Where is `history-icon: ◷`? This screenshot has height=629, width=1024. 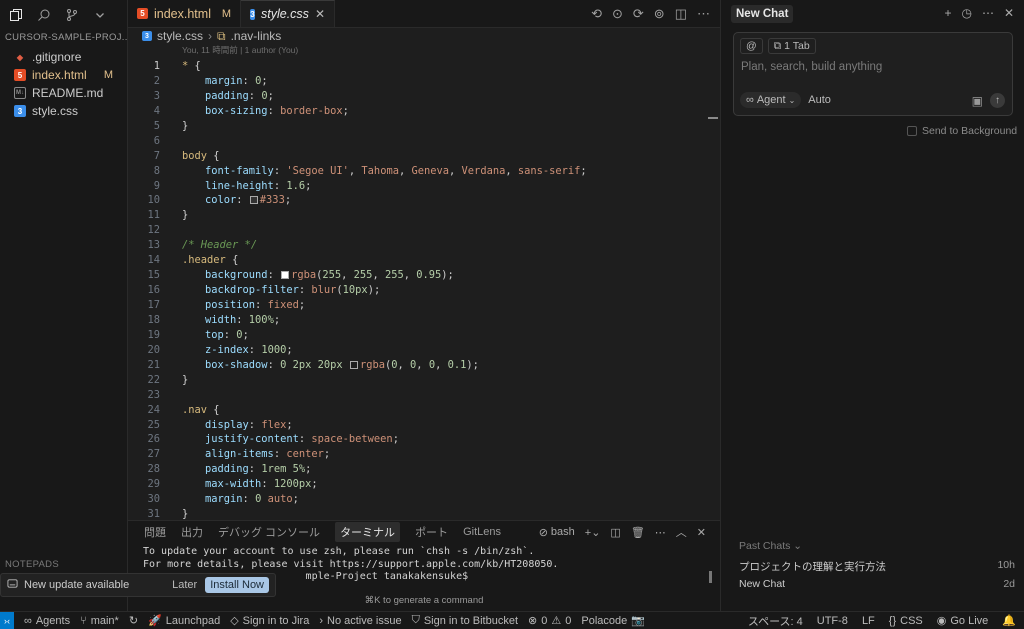
history-icon: ◷ is located at coordinates (966, 13).